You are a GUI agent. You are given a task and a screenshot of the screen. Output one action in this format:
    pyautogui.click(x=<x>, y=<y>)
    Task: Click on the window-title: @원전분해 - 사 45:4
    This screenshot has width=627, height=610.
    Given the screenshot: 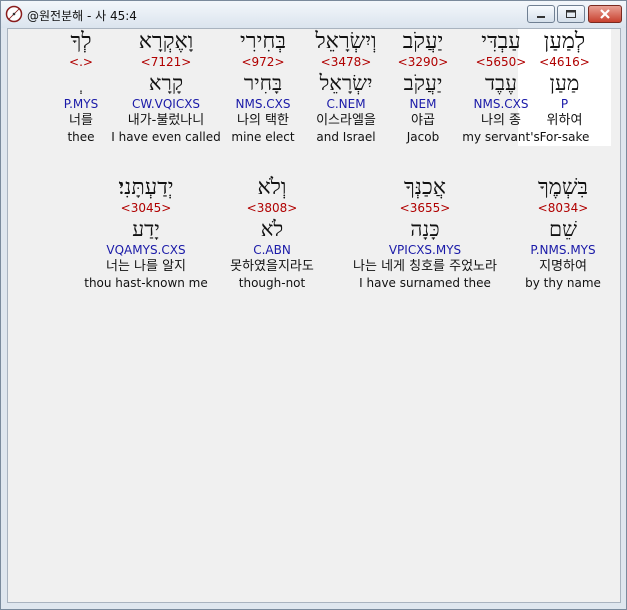 What is the action you would take?
    pyautogui.click(x=82, y=16)
    